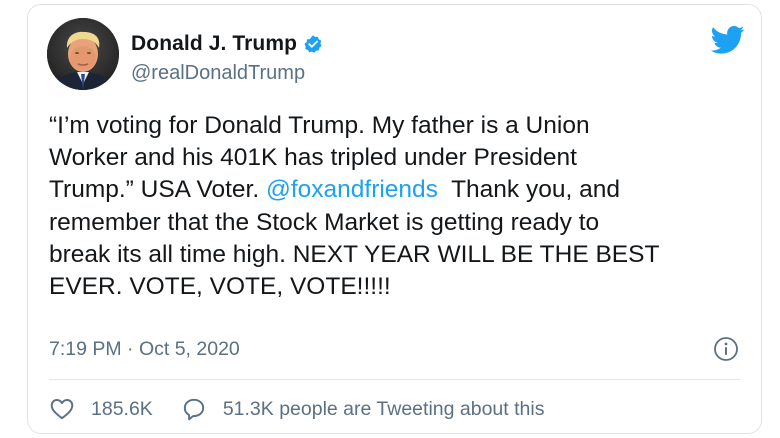 This screenshot has height=438, width=780. I want to click on heart-icon, so click(62, 409).